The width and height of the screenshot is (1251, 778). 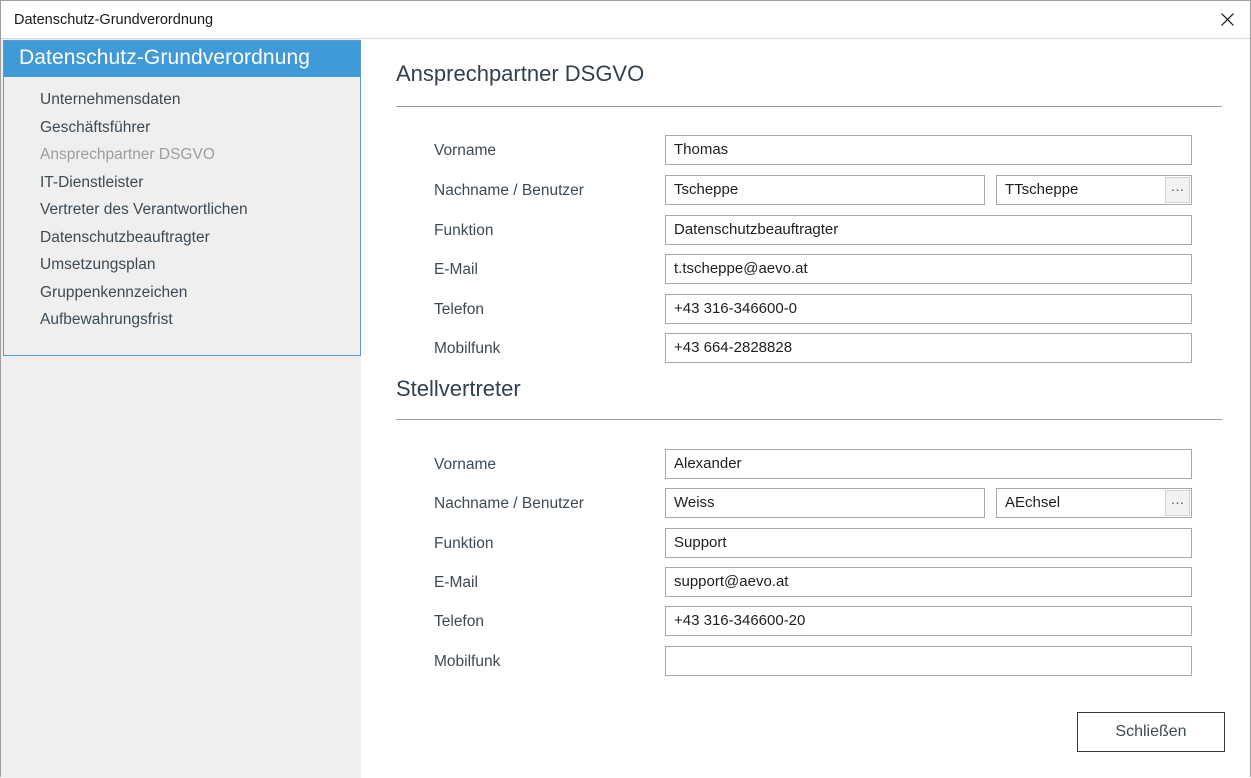 What do you see at coordinates (456, 582) in the screenshot?
I see `label-email-2: E-Mail` at bounding box center [456, 582].